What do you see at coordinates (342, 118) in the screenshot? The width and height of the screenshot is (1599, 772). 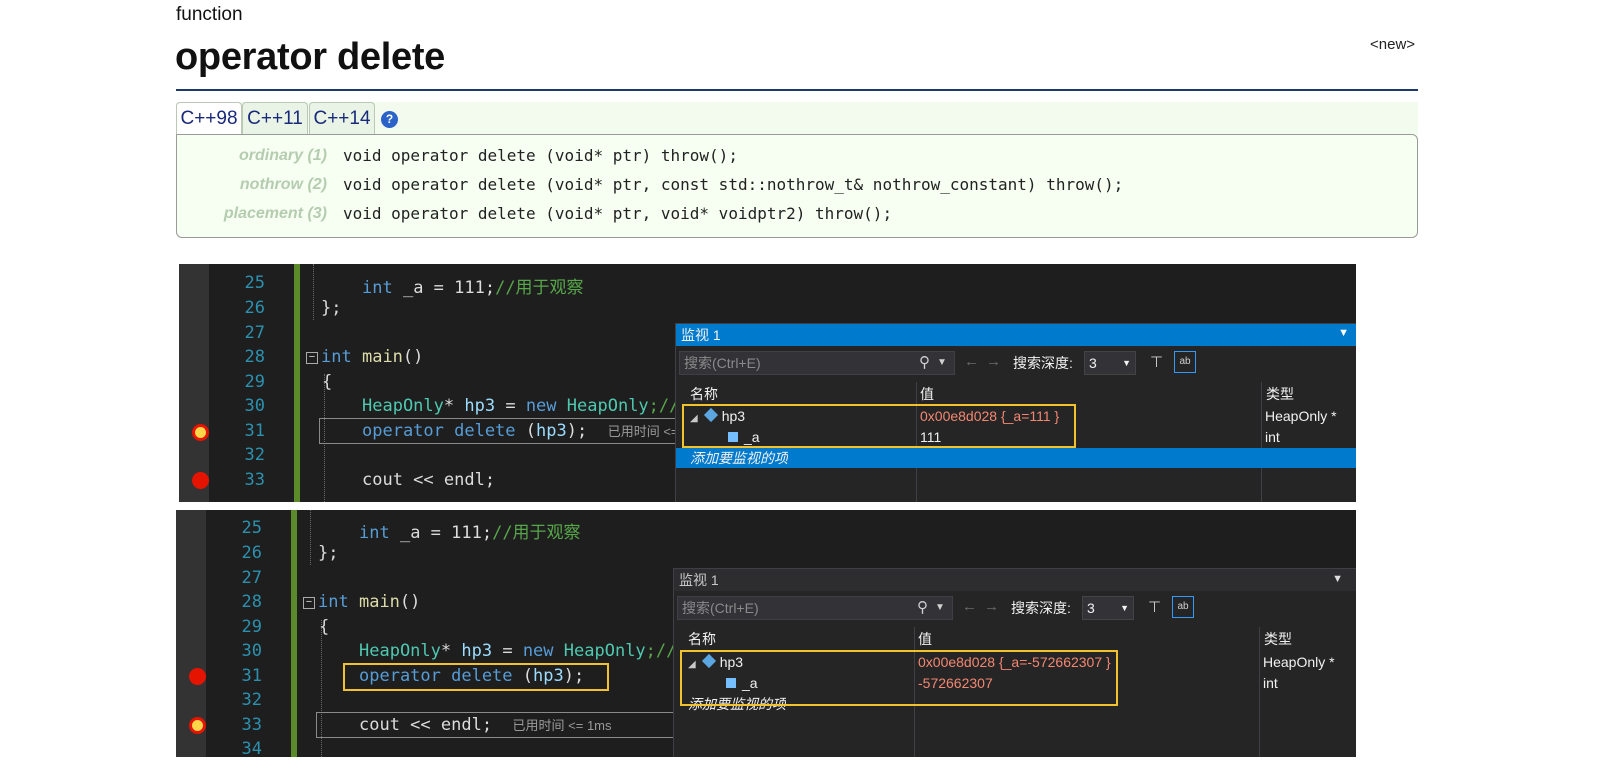 I see `tab-cpp14: C++14` at bounding box center [342, 118].